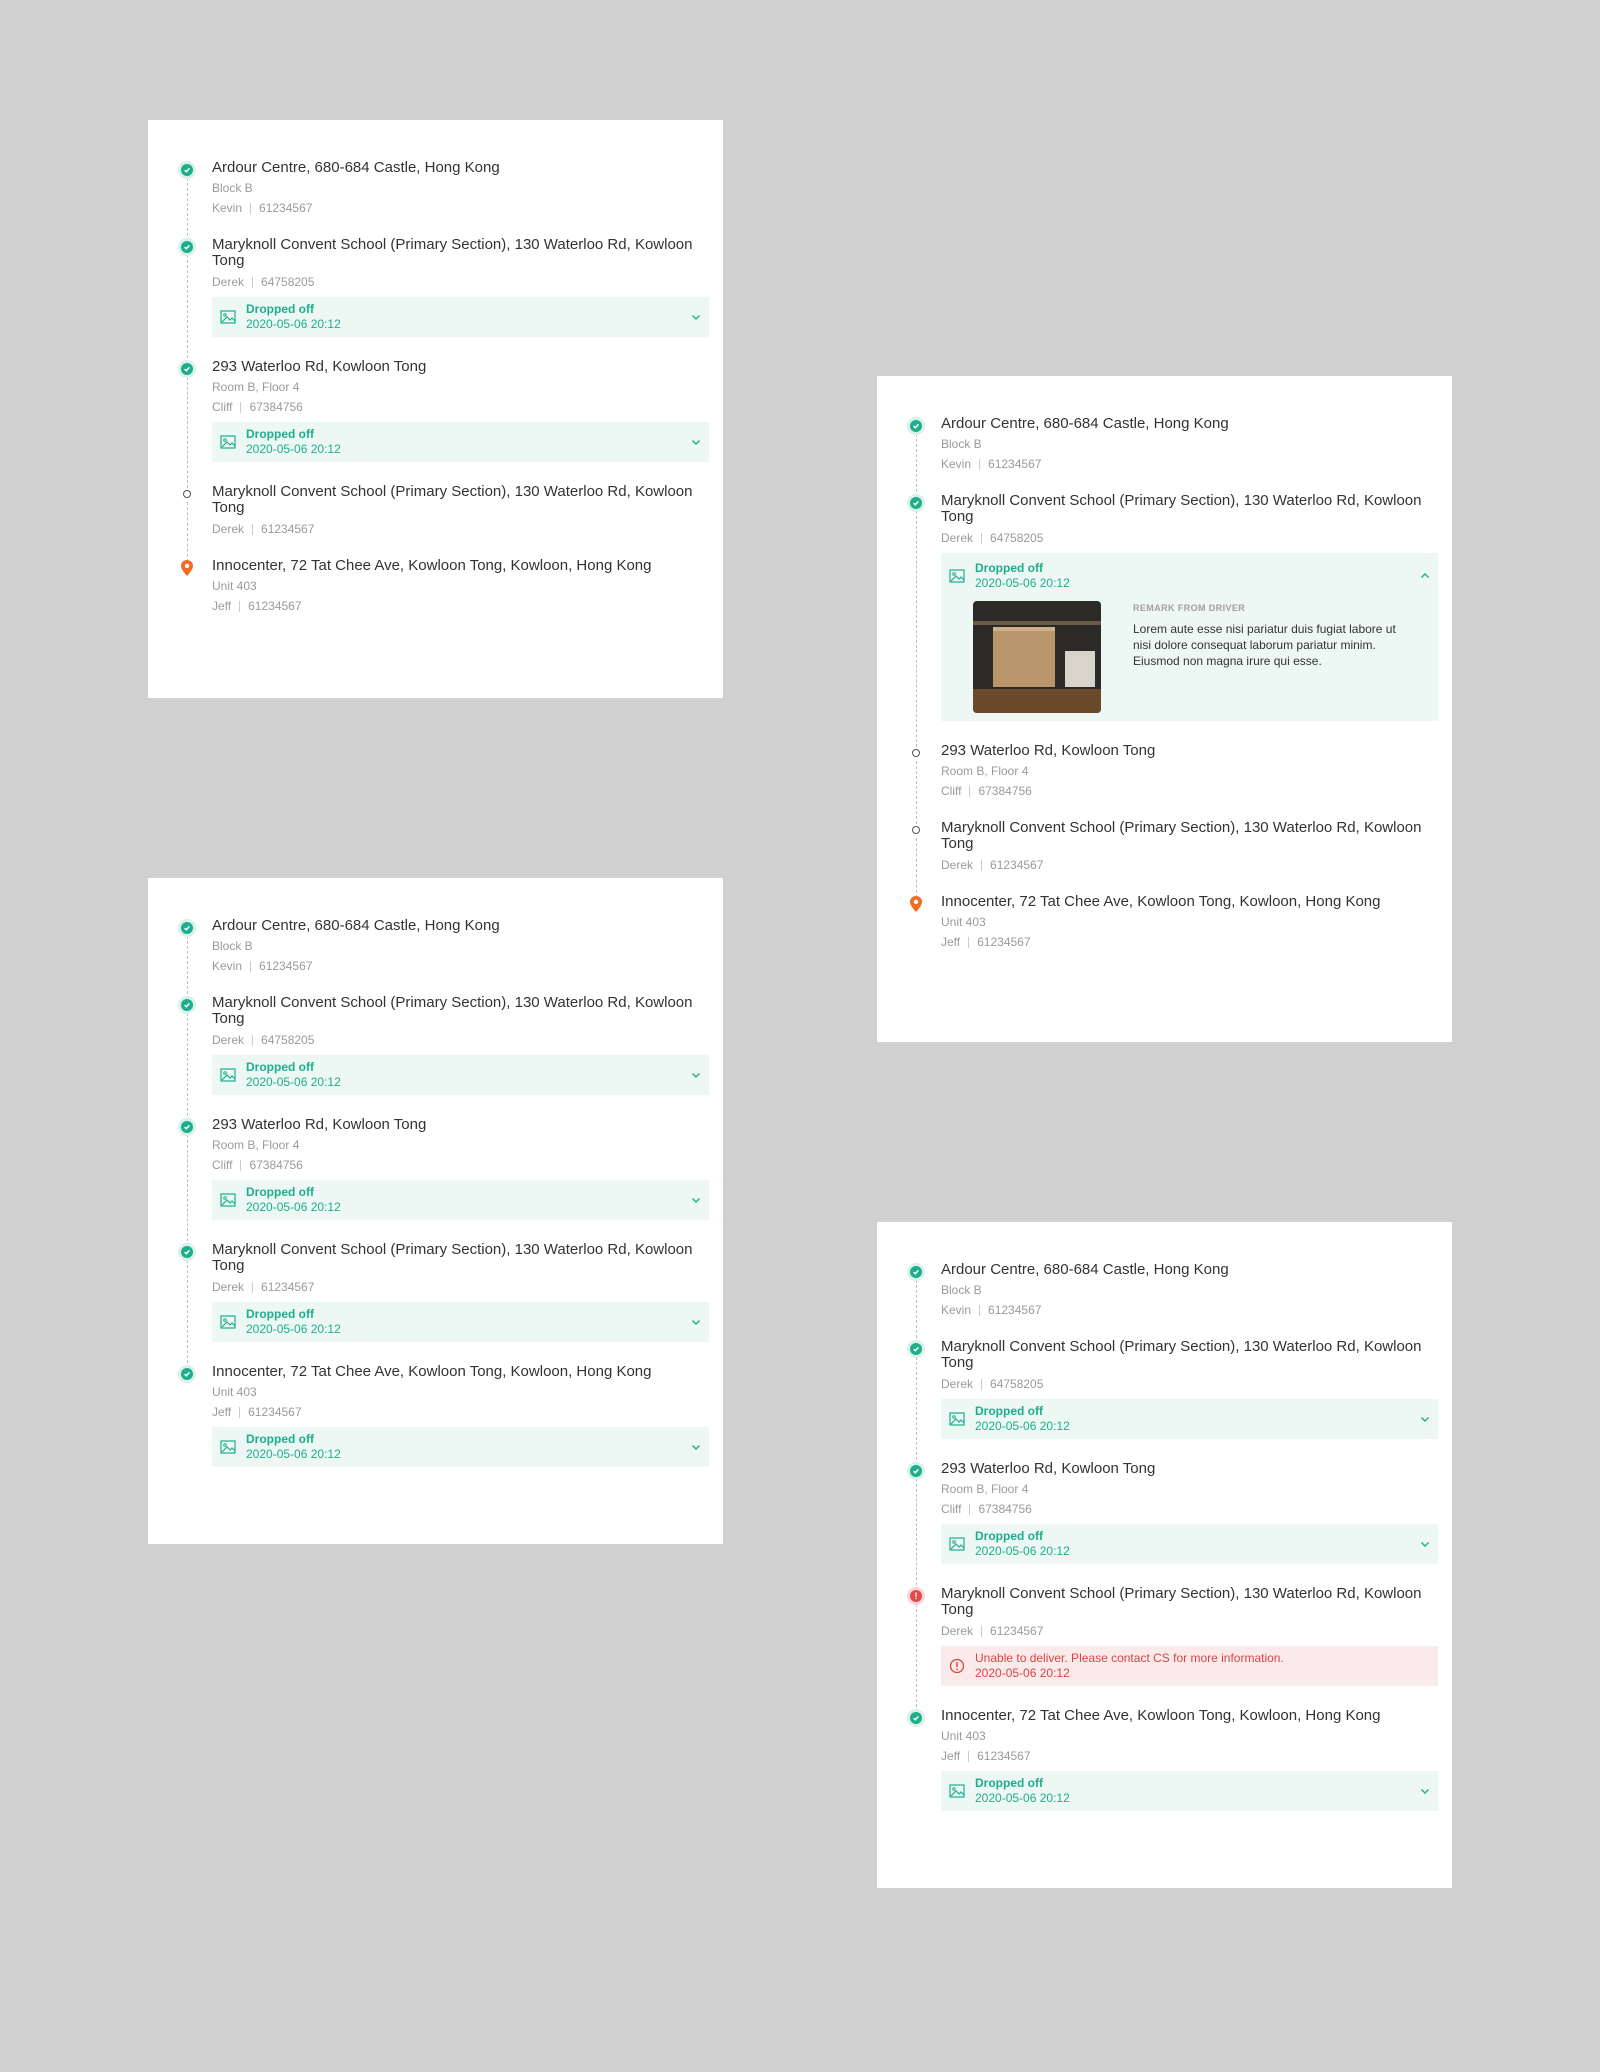 This screenshot has width=1600, height=2072. I want to click on contact-phone: 64758205, so click(288, 282).